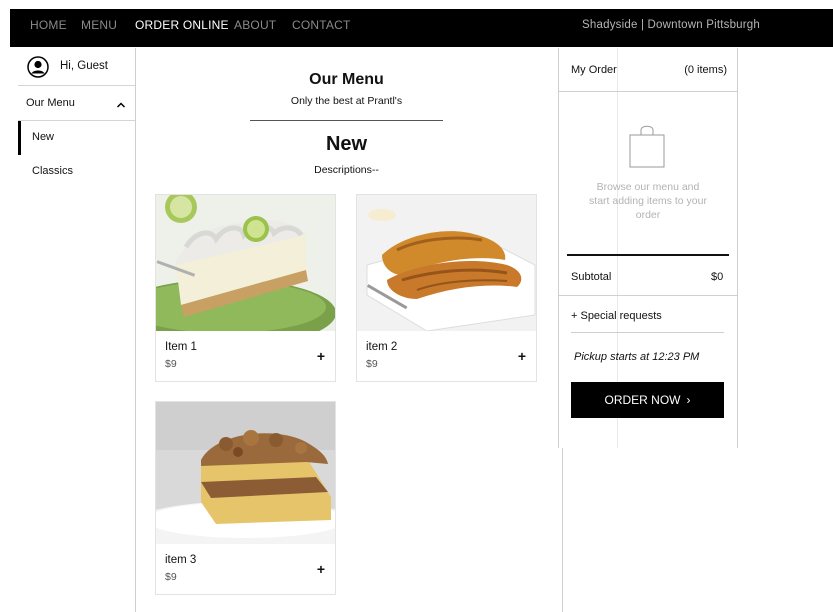 The width and height of the screenshot is (833, 612). I want to click on order-title: My Order, so click(594, 70).